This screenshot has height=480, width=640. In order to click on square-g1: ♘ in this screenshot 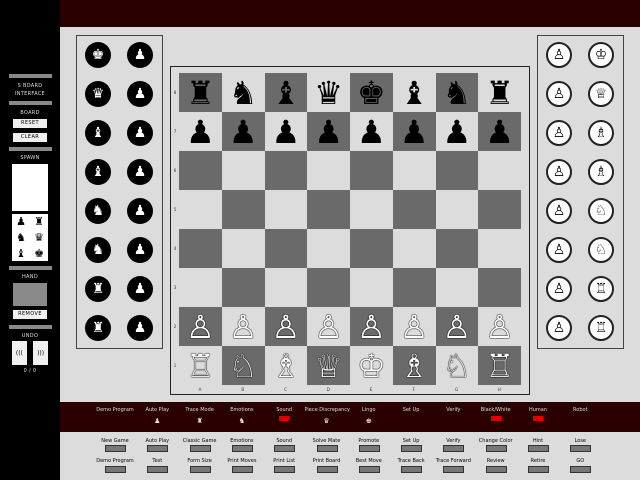, I will do `click(457, 365)`.